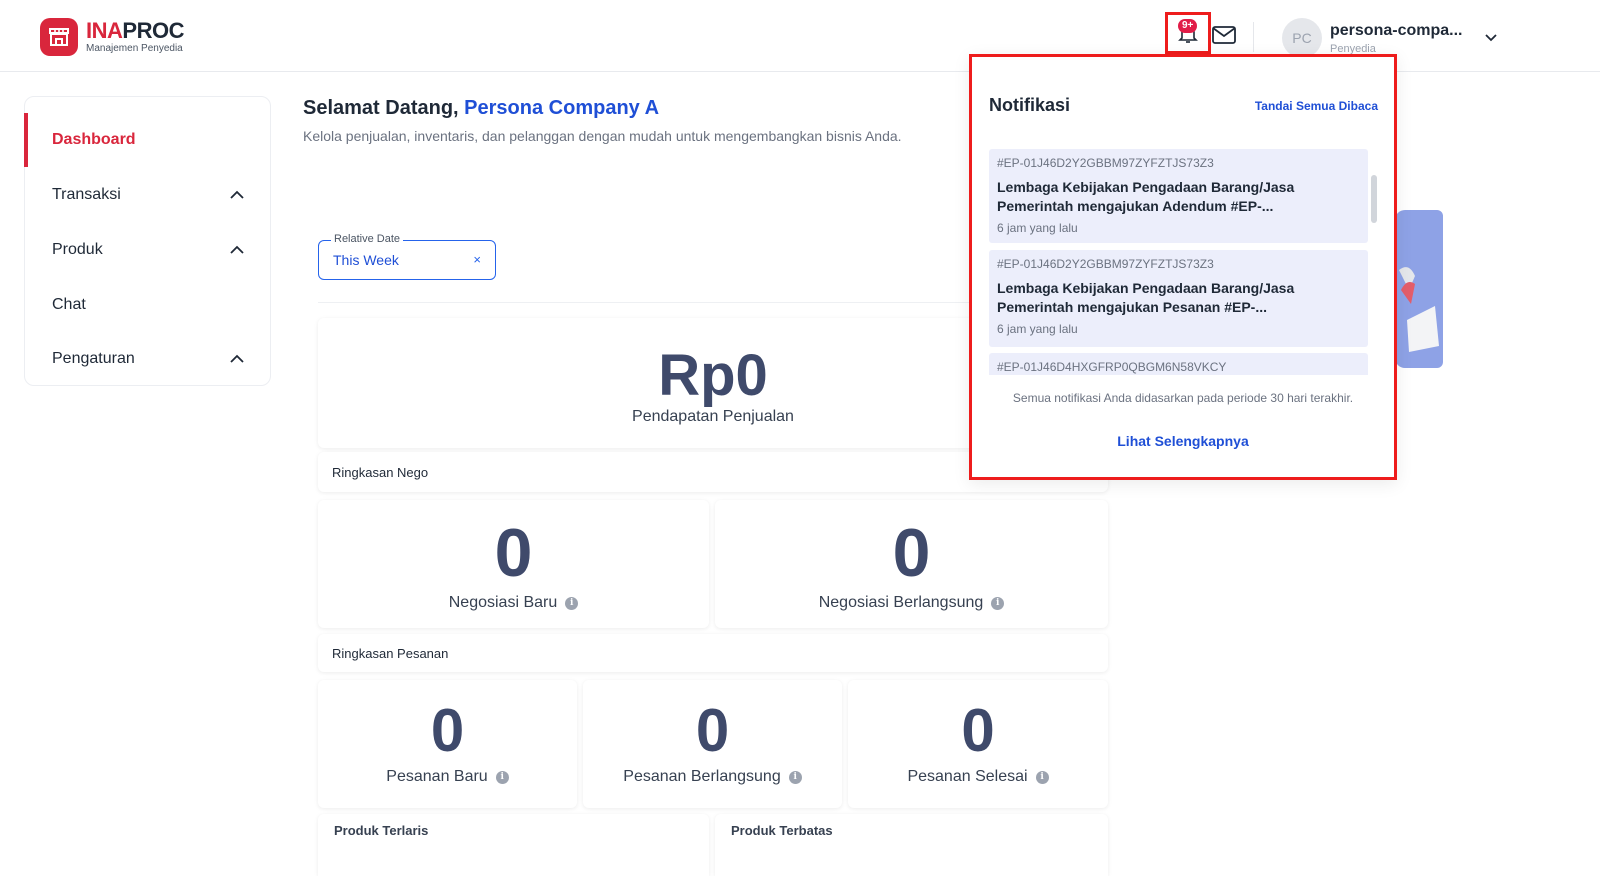 The width and height of the screenshot is (1600, 876). I want to click on date-filter-value: This Week, so click(366, 260).